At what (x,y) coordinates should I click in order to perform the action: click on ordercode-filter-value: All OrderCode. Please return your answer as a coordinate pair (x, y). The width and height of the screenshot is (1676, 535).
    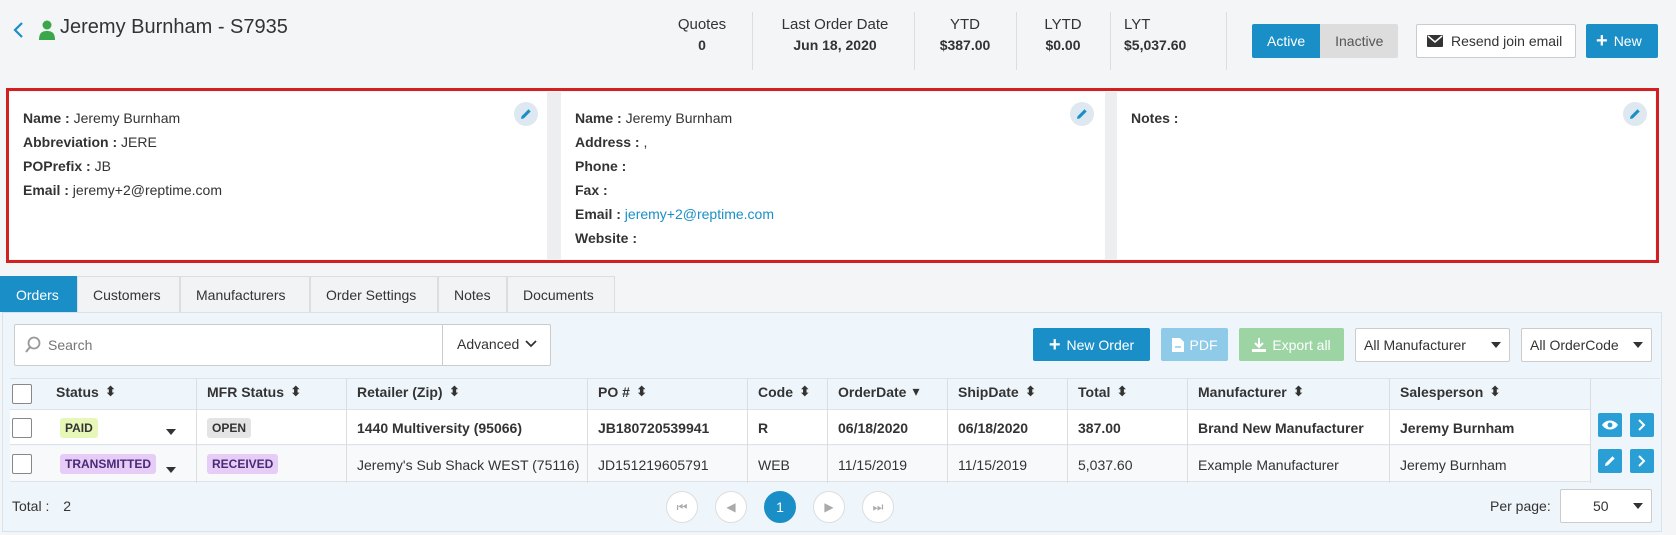
    Looking at the image, I should click on (1574, 345).